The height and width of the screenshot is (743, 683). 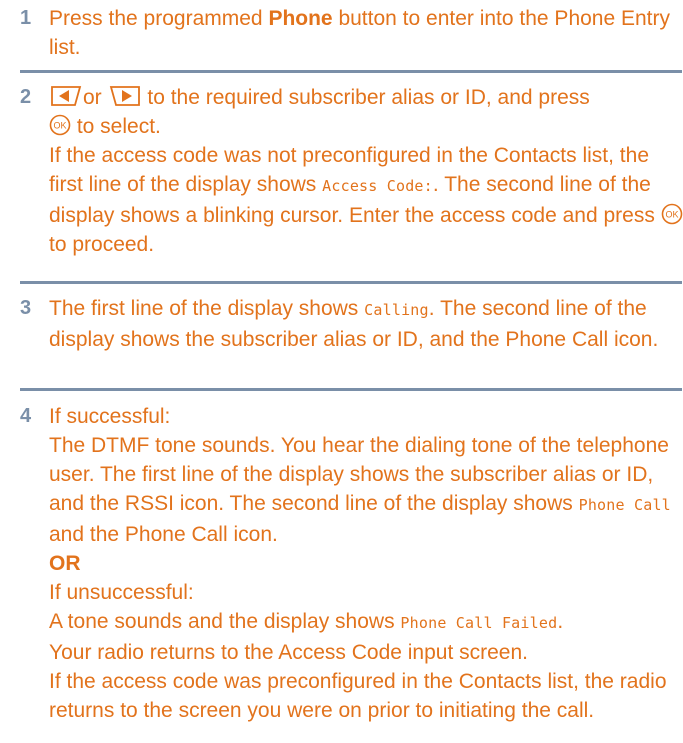 I want to click on left-arrow-key-icon, so click(x=66, y=96).